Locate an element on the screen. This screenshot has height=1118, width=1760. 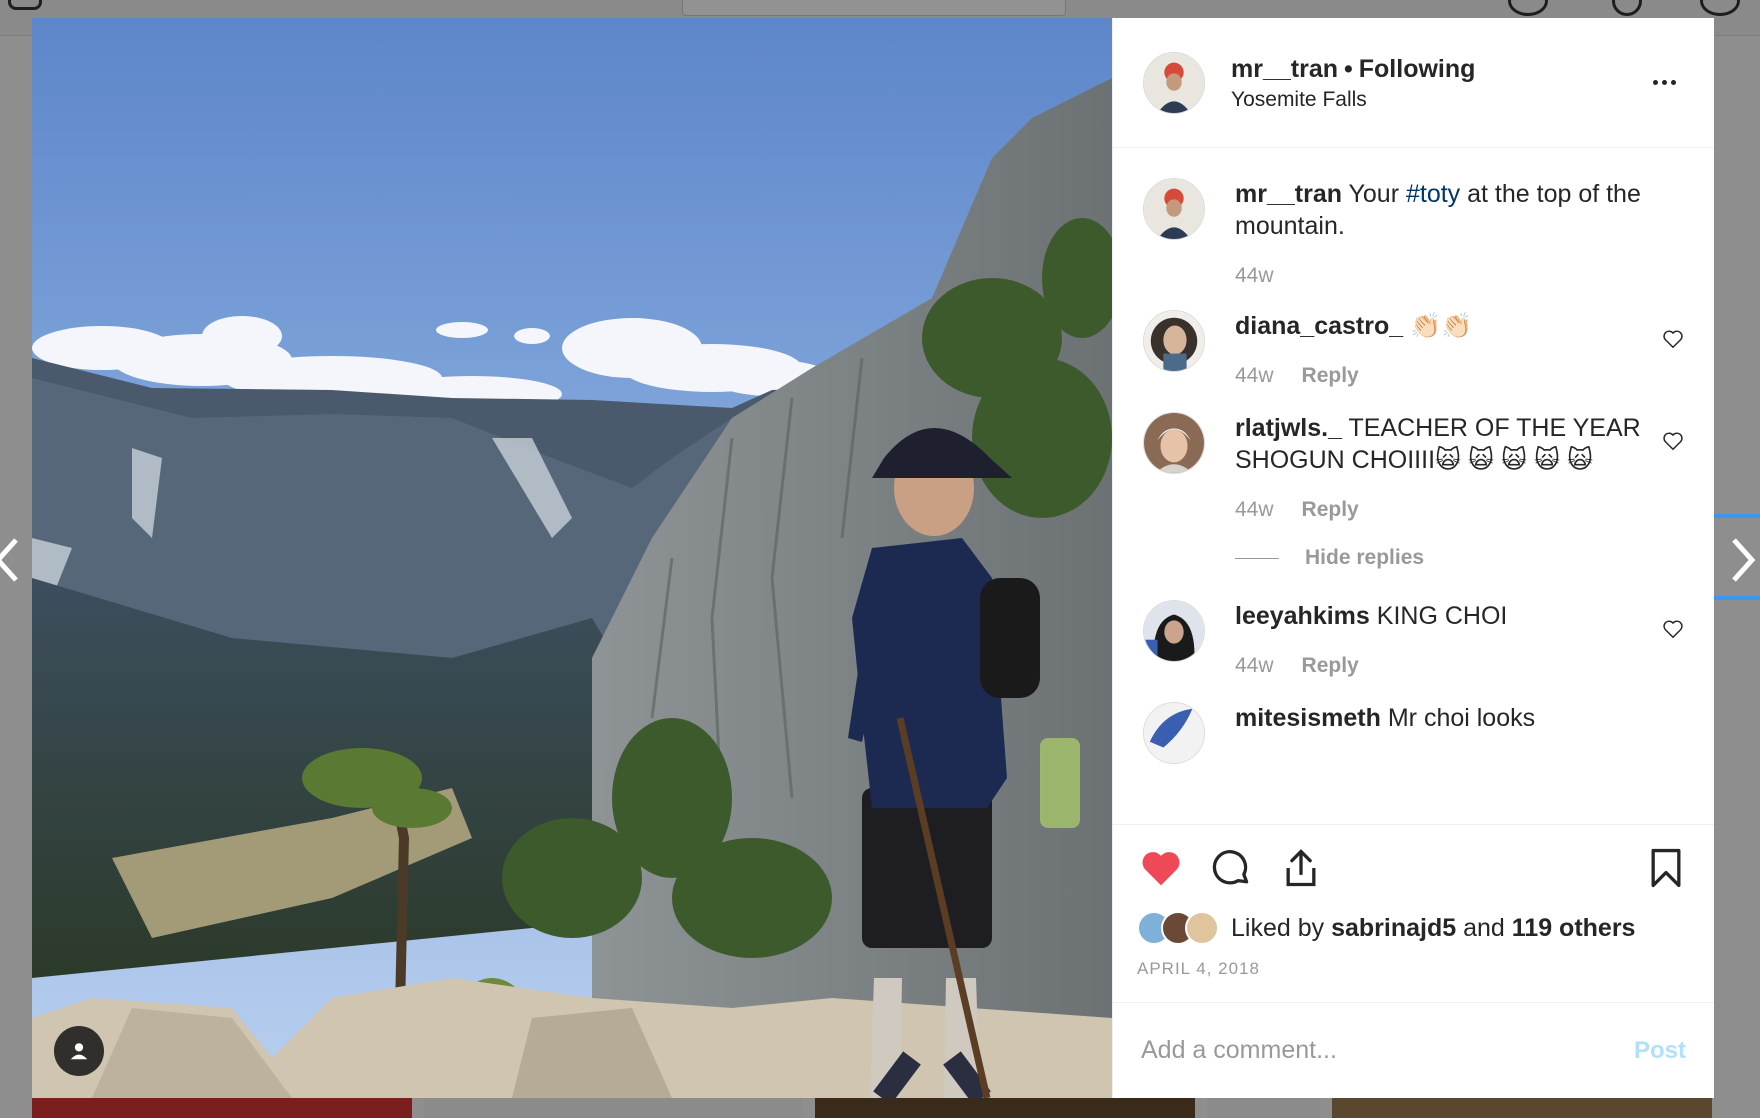
previous-post-arrow is located at coordinates (12, 560).